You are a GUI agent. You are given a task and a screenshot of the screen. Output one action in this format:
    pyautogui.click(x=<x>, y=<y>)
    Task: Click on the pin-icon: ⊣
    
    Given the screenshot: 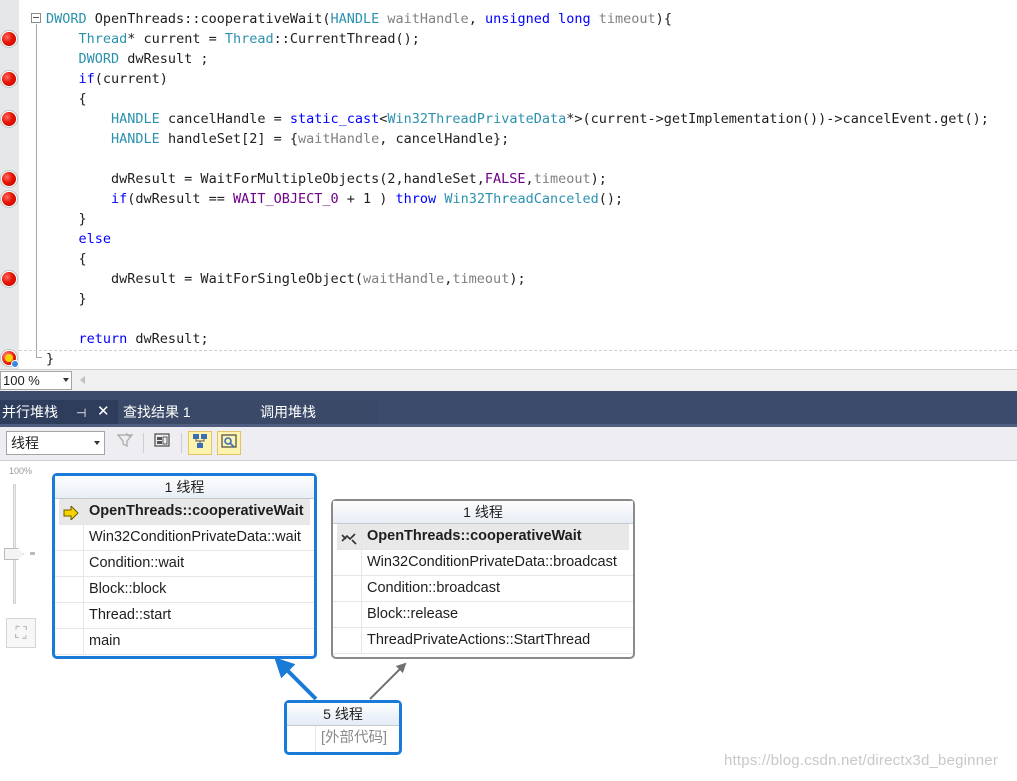 What is the action you would take?
    pyautogui.click(x=81, y=413)
    